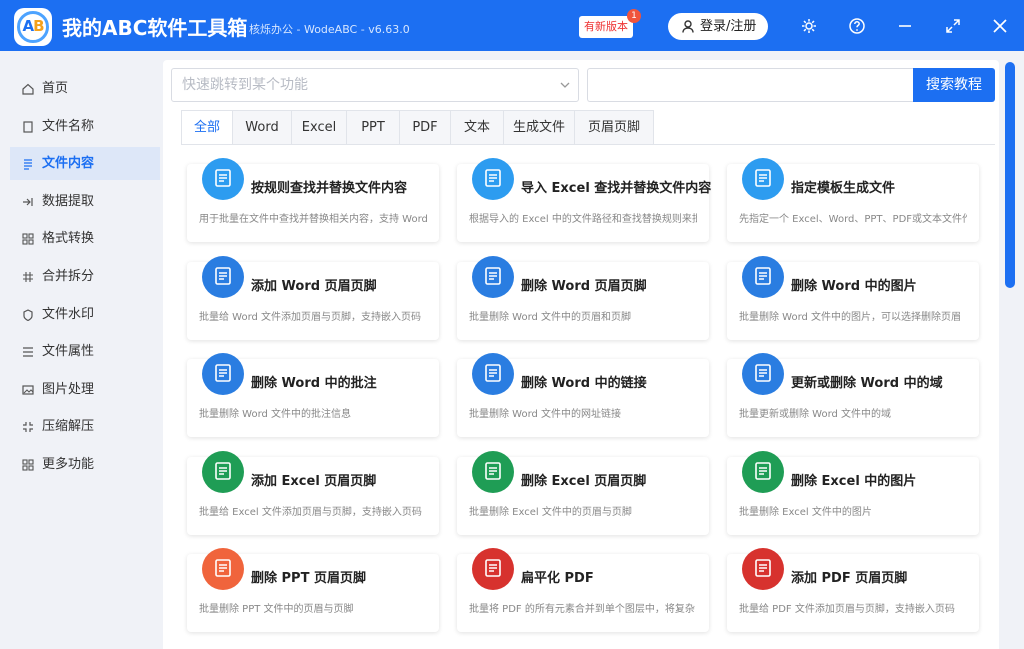 This screenshot has width=1024, height=649. I want to click on close-icon, so click(1000, 26).